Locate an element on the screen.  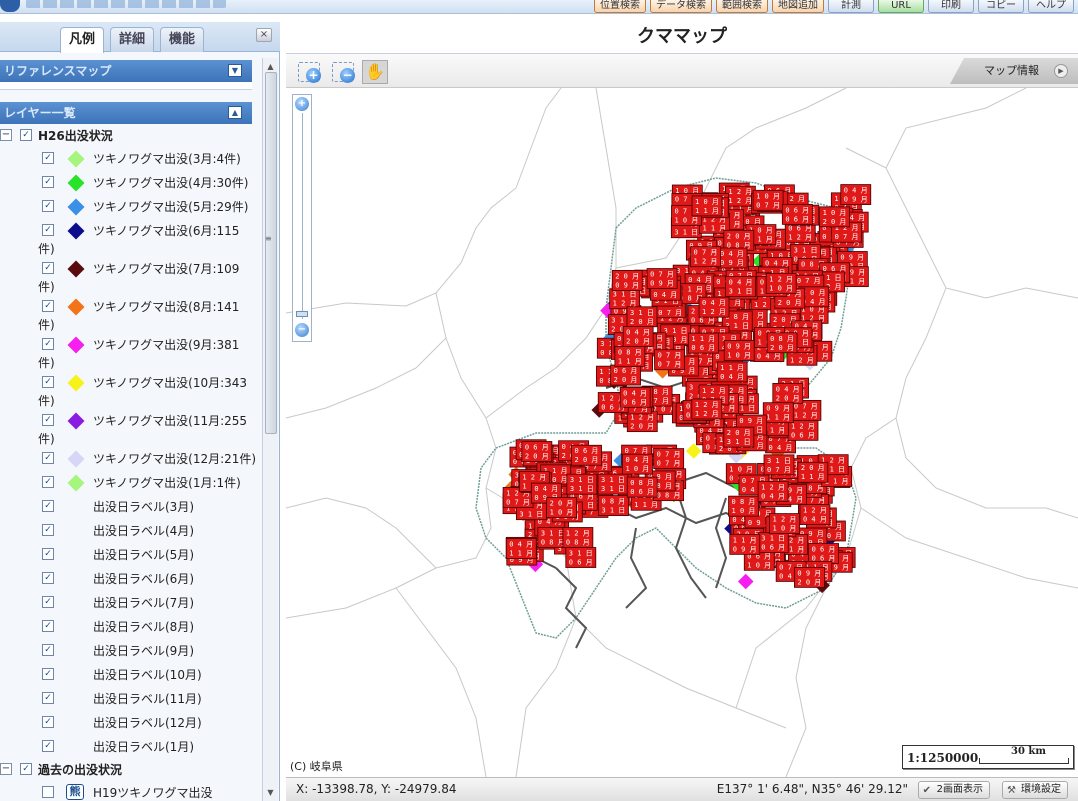
tab-functions: 機能 is located at coordinates (182, 39).